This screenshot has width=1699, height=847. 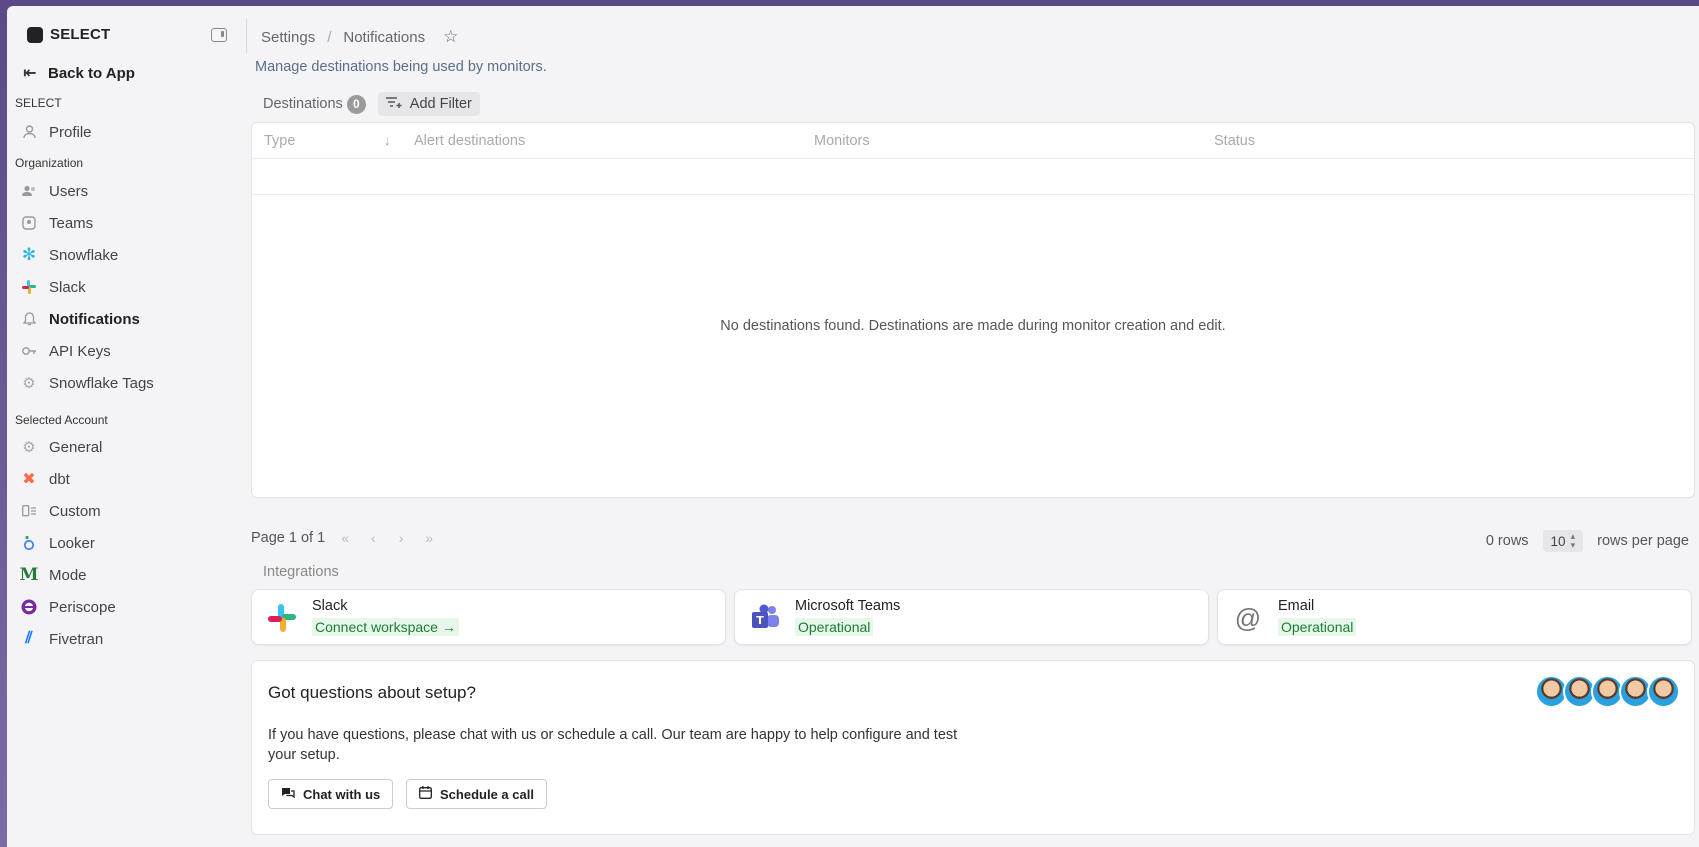 What do you see at coordinates (385, 627) in the screenshot?
I see `connect-workspace-link: Connect workspace →` at bounding box center [385, 627].